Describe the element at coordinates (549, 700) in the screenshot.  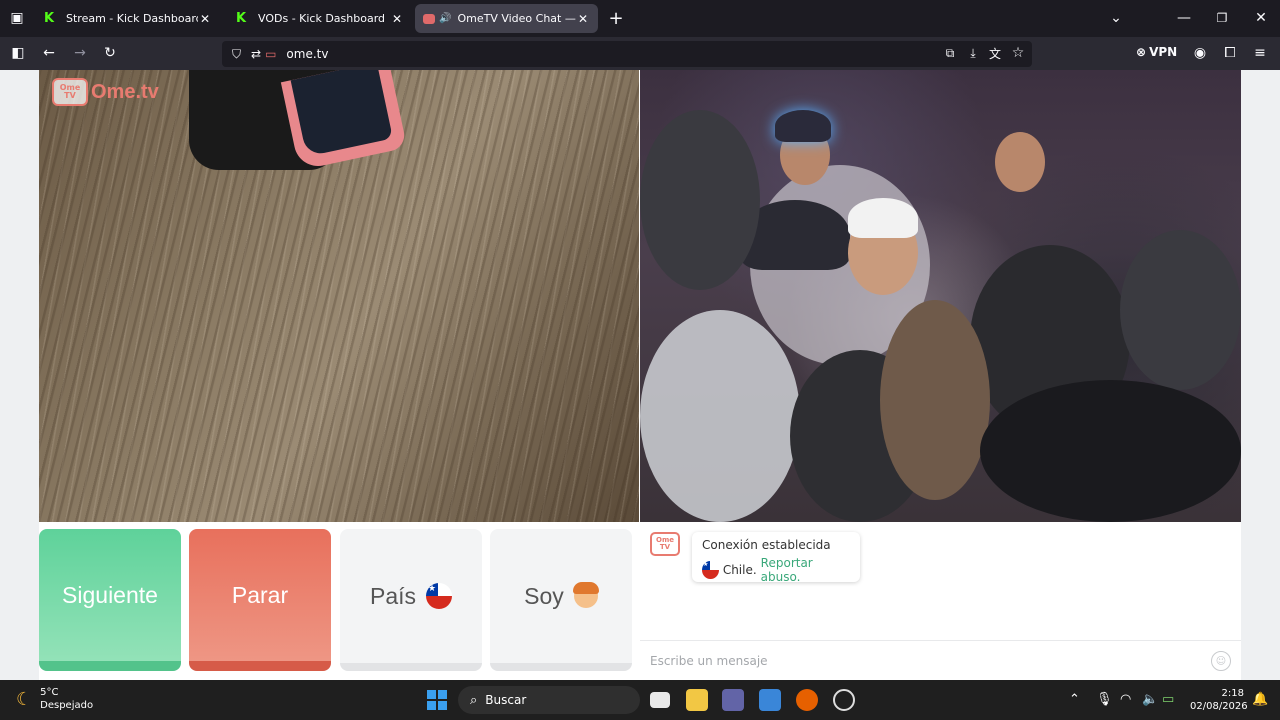
I see `taskbar-search: ⌕ Buscar` at that location.